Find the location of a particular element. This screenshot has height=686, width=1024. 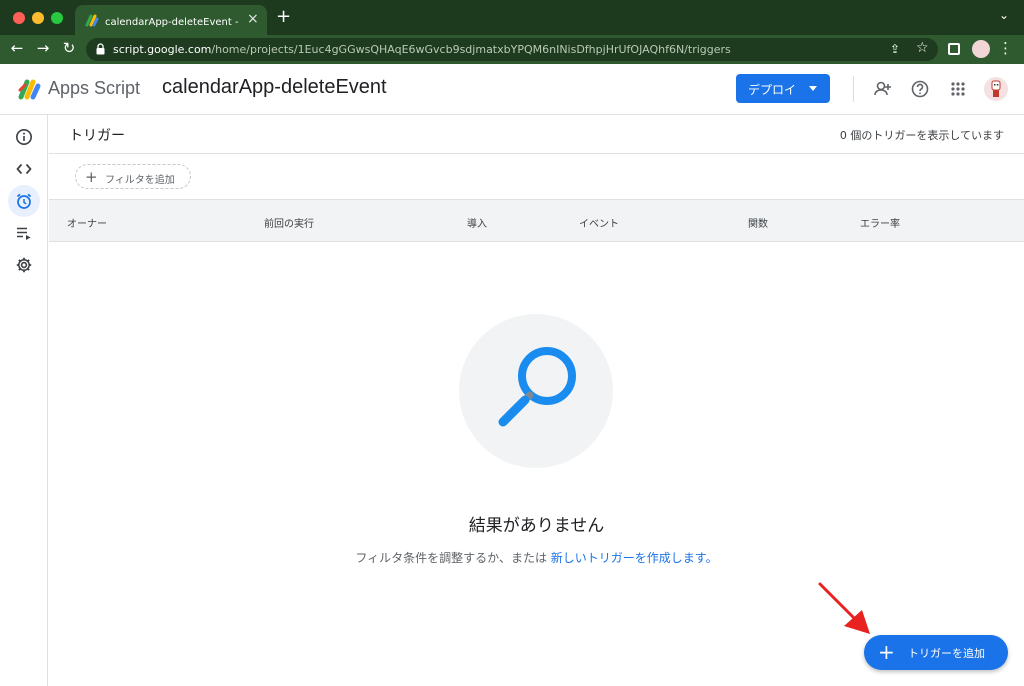

zoom-window-button is located at coordinates (57, 18).